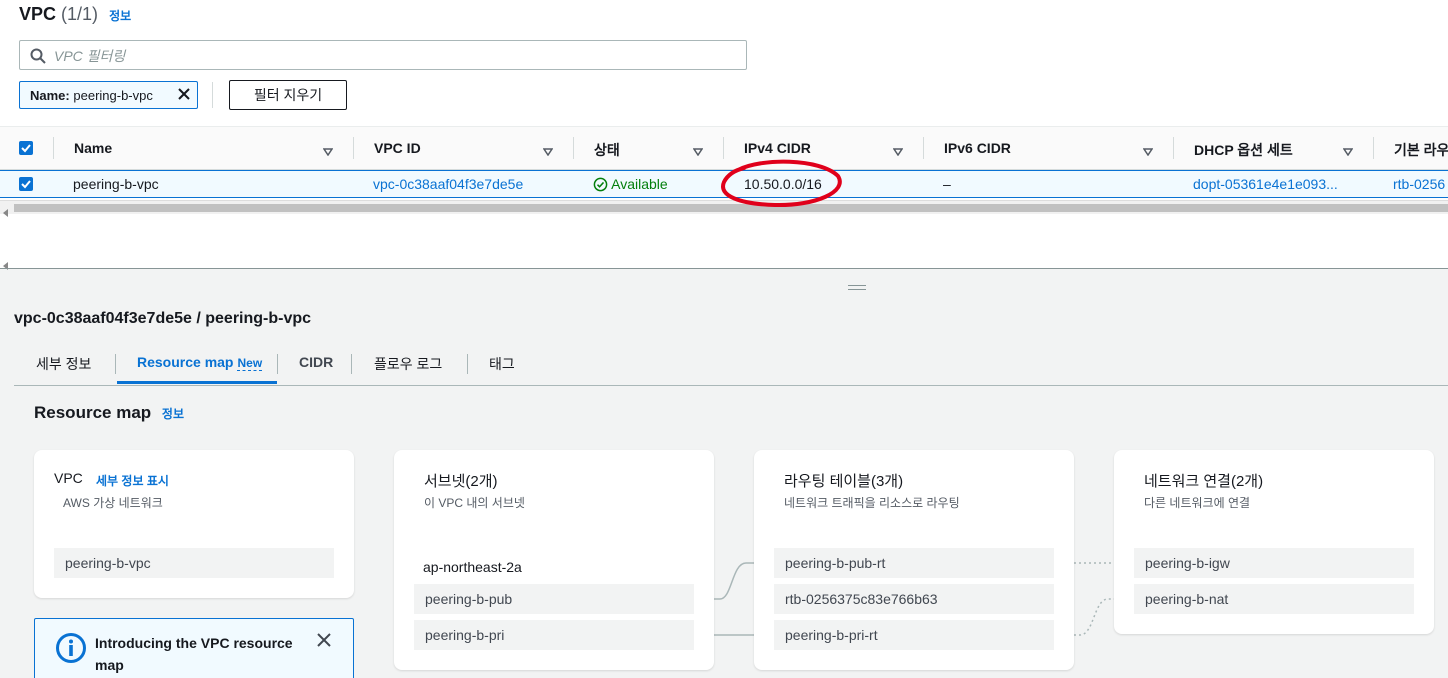 The height and width of the screenshot is (678, 1448). What do you see at coordinates (200, 362) in the screenshot?
I see `tab-resource-map: Resource map New` at bounding box center [200, 362].